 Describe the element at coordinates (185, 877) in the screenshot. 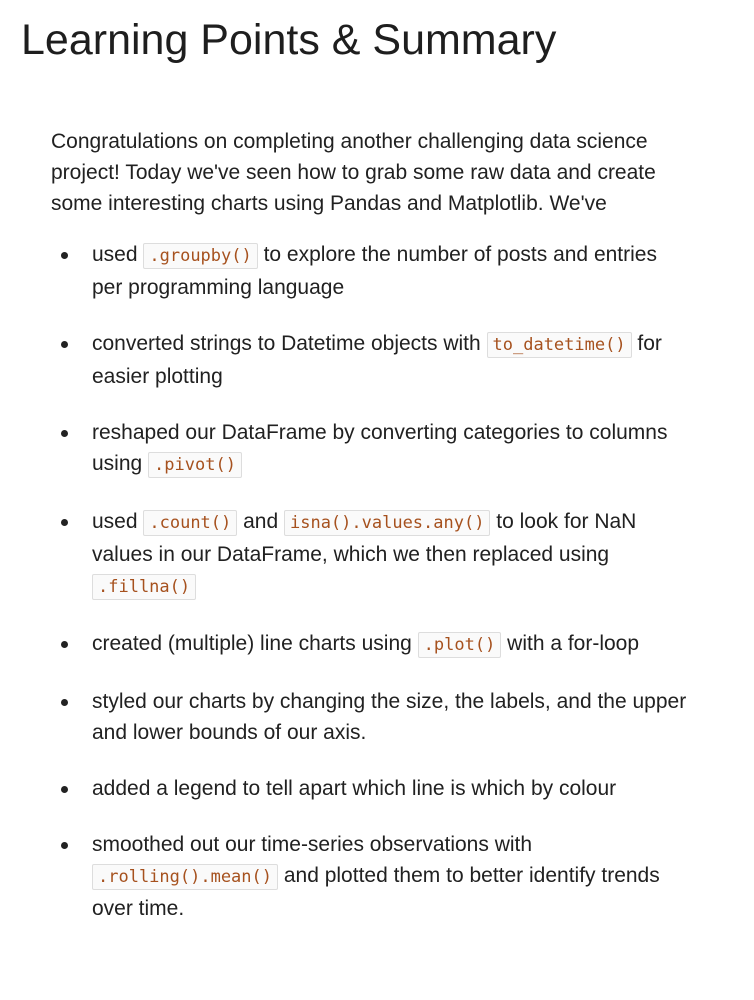

I see `inline-code: .rolling().mean()` at that location.